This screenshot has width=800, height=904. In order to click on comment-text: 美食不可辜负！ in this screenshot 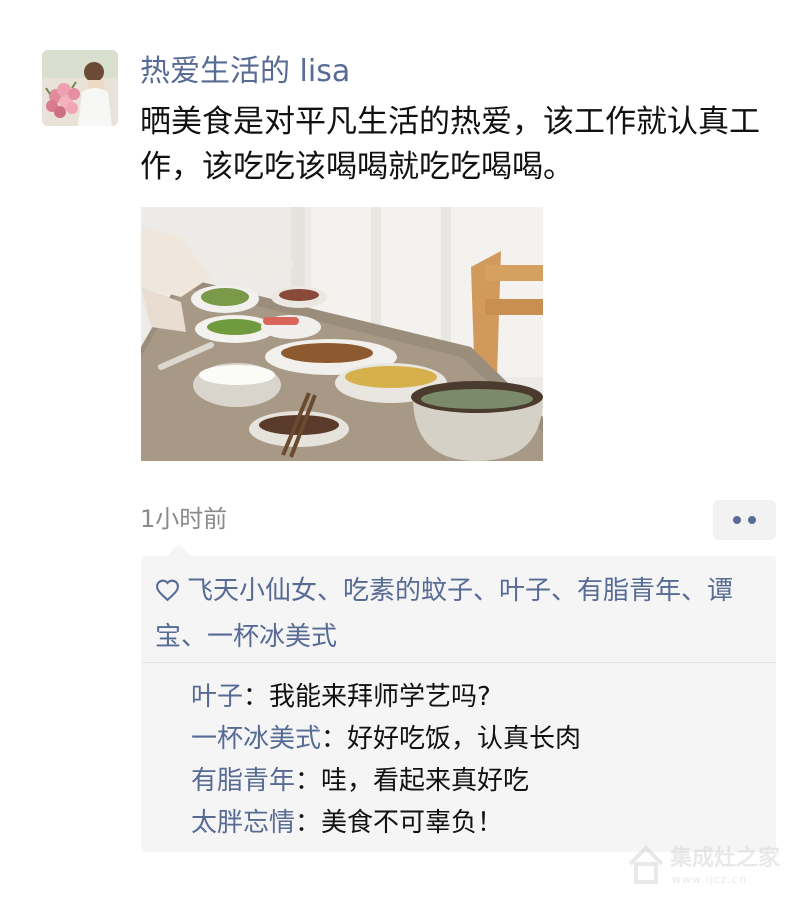, I will do `click(412, 823)`.